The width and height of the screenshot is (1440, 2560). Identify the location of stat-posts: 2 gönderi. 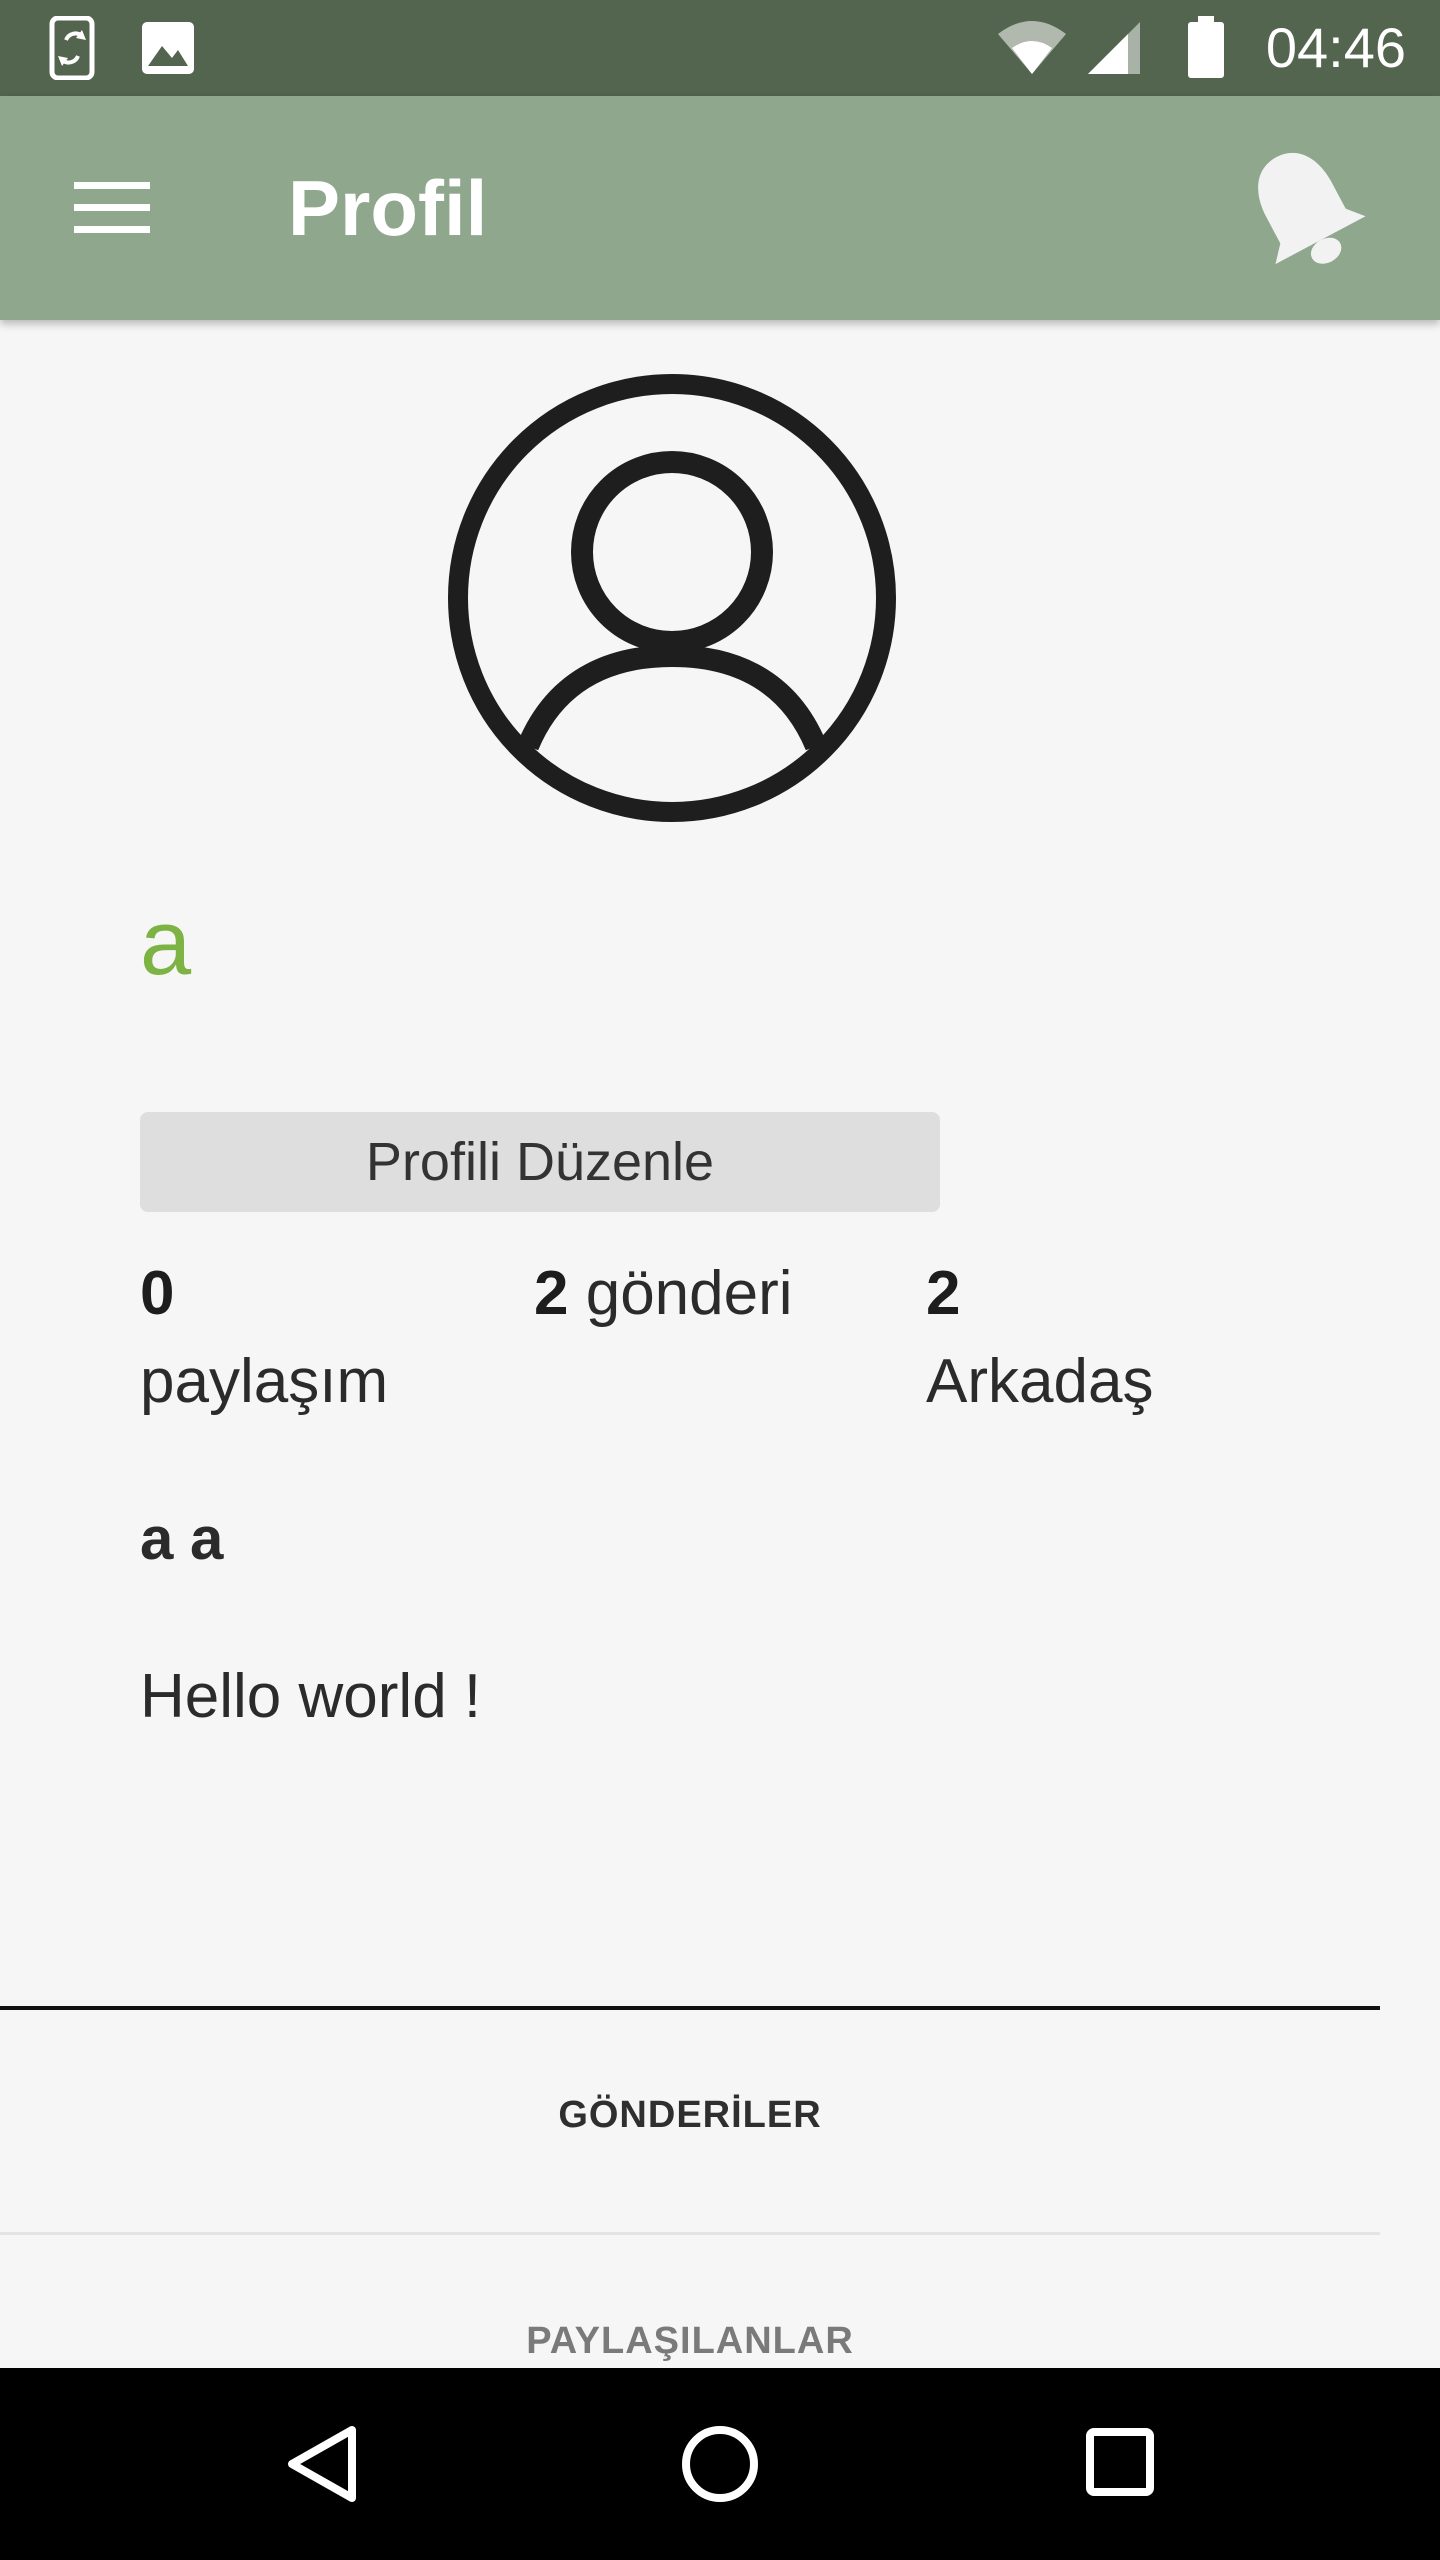
(724, 1294).